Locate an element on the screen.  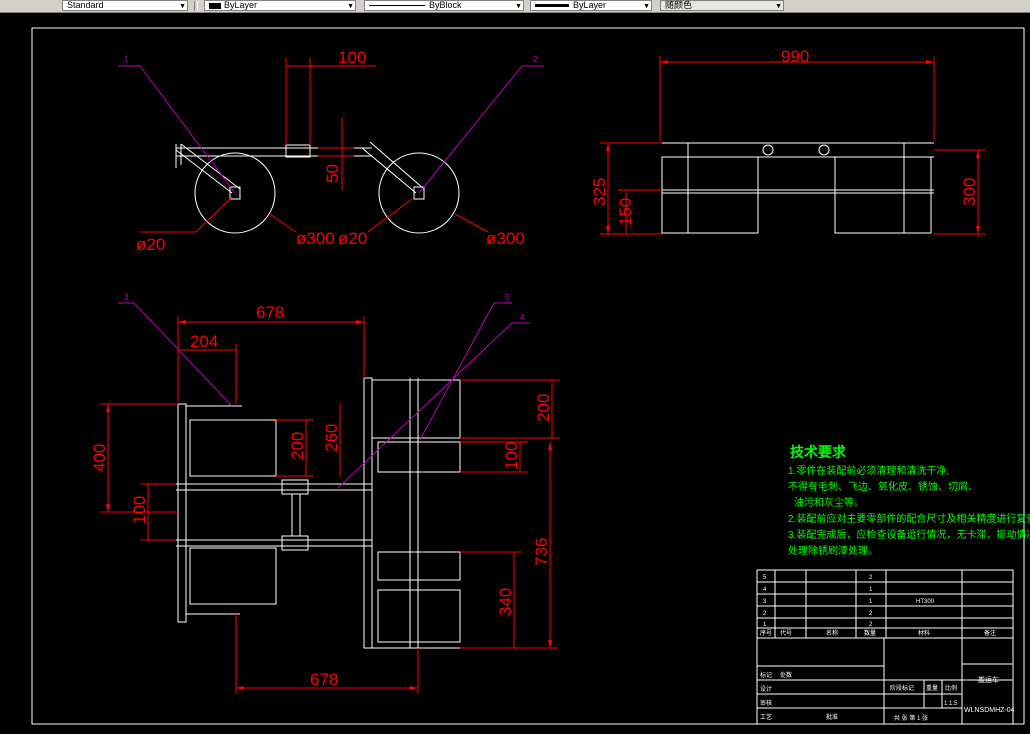
top-view is located at coordinates (318, 513).